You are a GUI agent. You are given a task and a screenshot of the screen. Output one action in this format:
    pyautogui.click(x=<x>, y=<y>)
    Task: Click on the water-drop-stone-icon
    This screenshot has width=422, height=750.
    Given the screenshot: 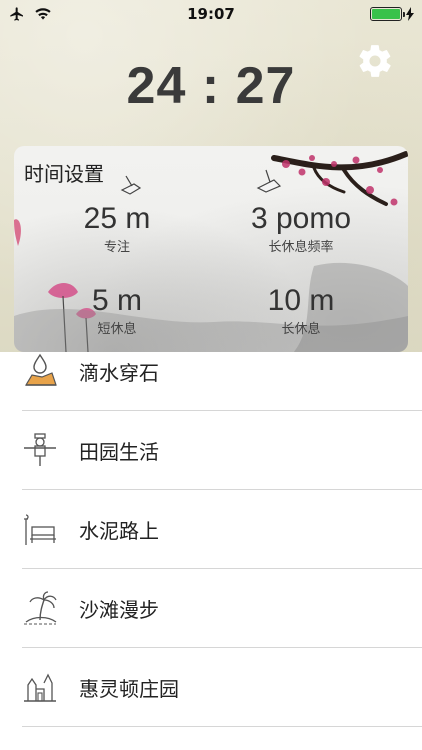 What is the action you would take?
    pyautogui.click(x=40, y=369)
    